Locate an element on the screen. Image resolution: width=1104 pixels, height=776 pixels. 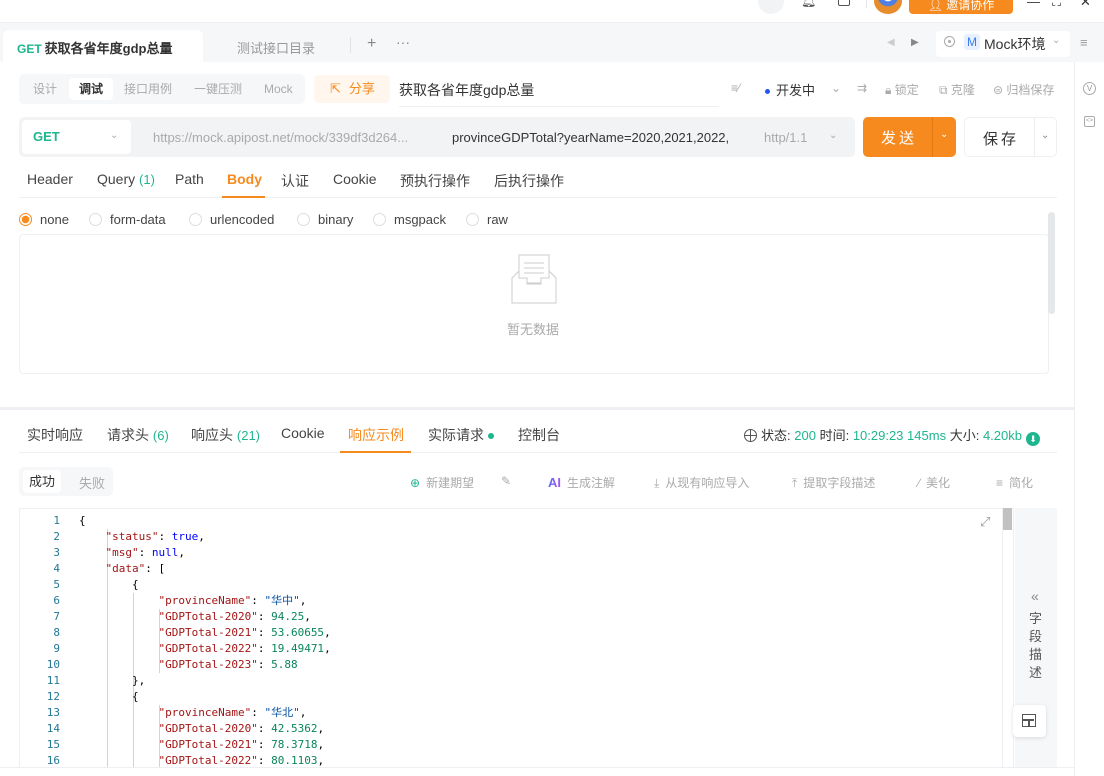
method-select: GET ⌄ is located at coordinates (76, 137).